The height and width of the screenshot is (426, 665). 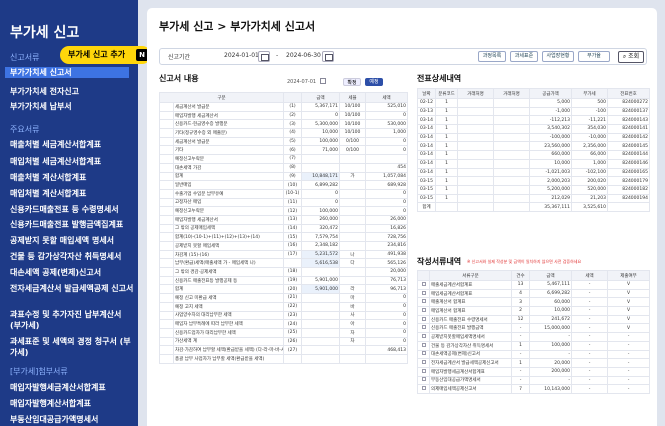 What do you see at coordinates (374, 82) in the screenshot?
I see `tab-preliminary: 예정` at bounding box center [374, 82].